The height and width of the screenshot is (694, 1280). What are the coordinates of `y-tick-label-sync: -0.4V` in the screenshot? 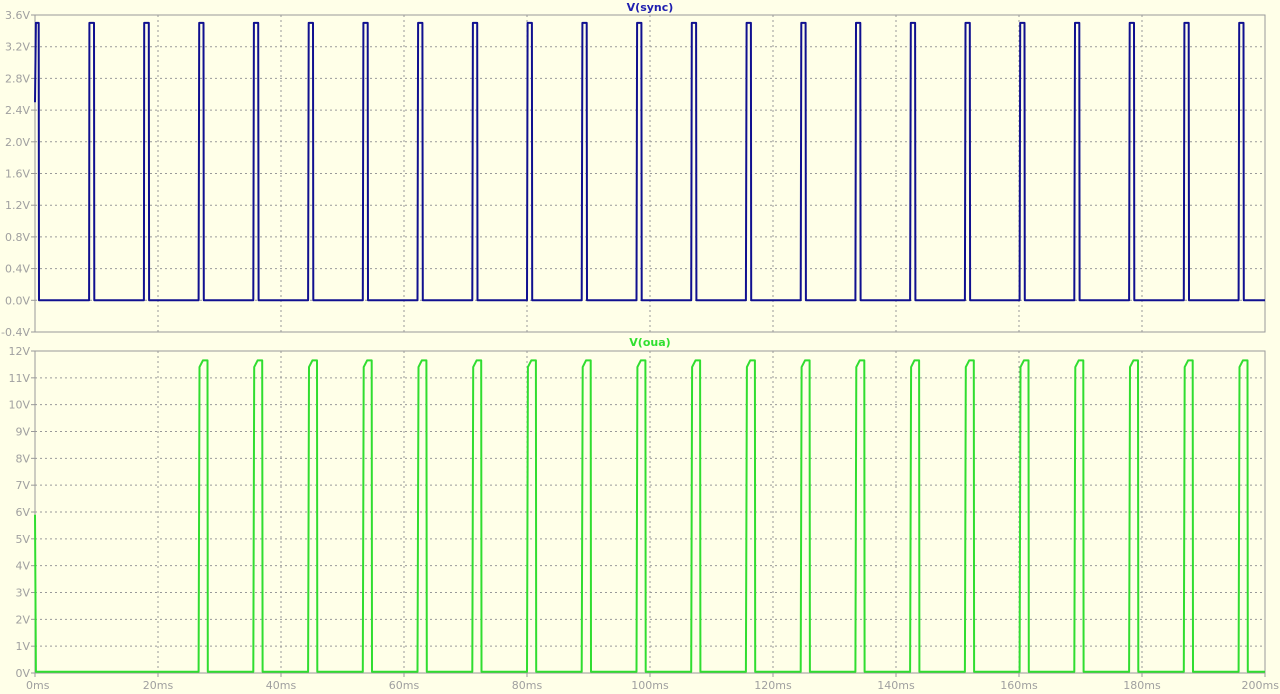 It's located at (15, 332).